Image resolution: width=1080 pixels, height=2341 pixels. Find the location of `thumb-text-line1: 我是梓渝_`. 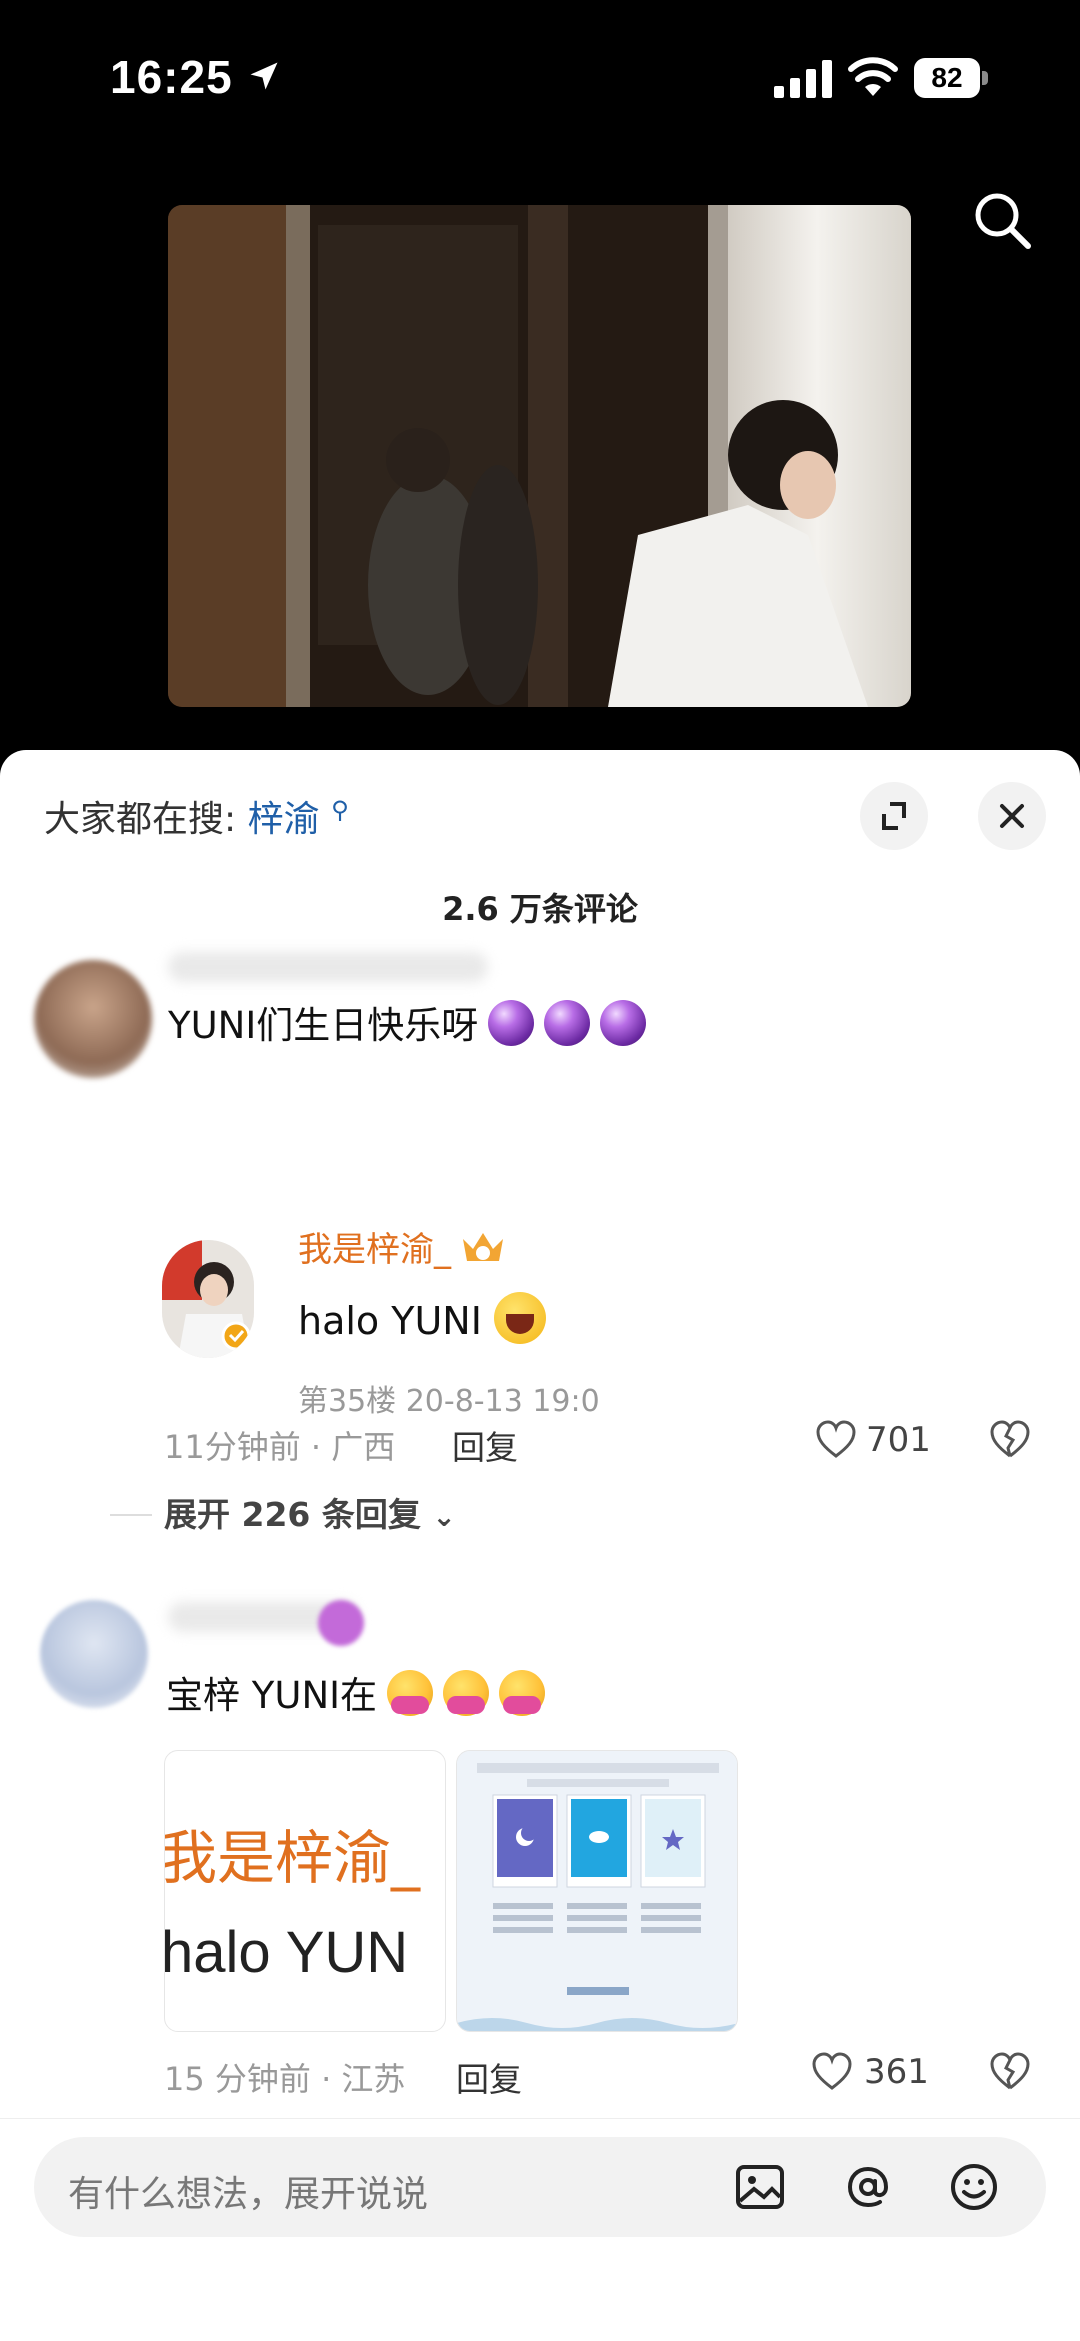

thumb-text-line1: 我是梓渝_ is located at coordinates (292, 1858).